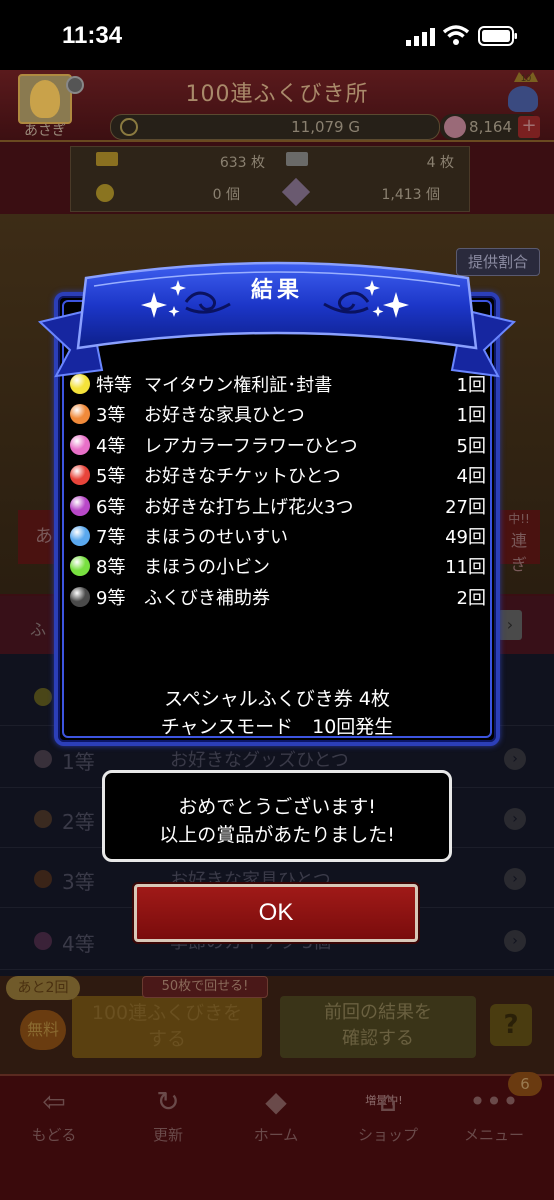 This screenshot has height=1200, width=554. Describe the element at coordinates (277, 94) in the screenshot. I see `page-title: 100連ふくびき所` at that location.